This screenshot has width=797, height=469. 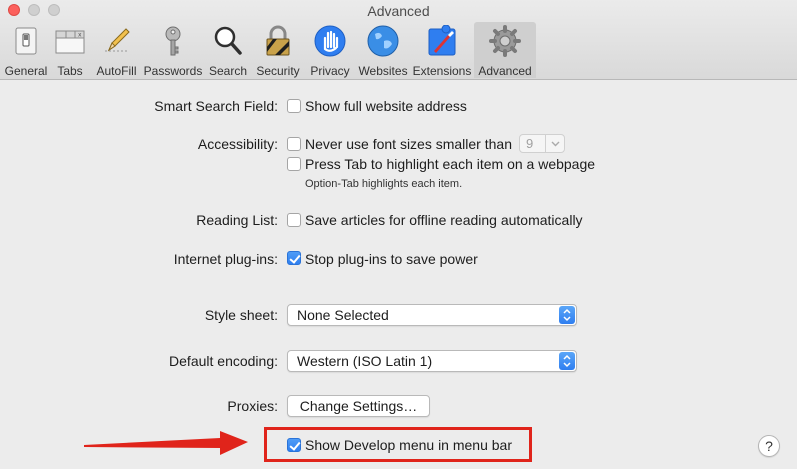 What do you see at coordinates (555, 144) in the screenshot?
I see `chevron-down-icon` at bounding box center [555, 144].